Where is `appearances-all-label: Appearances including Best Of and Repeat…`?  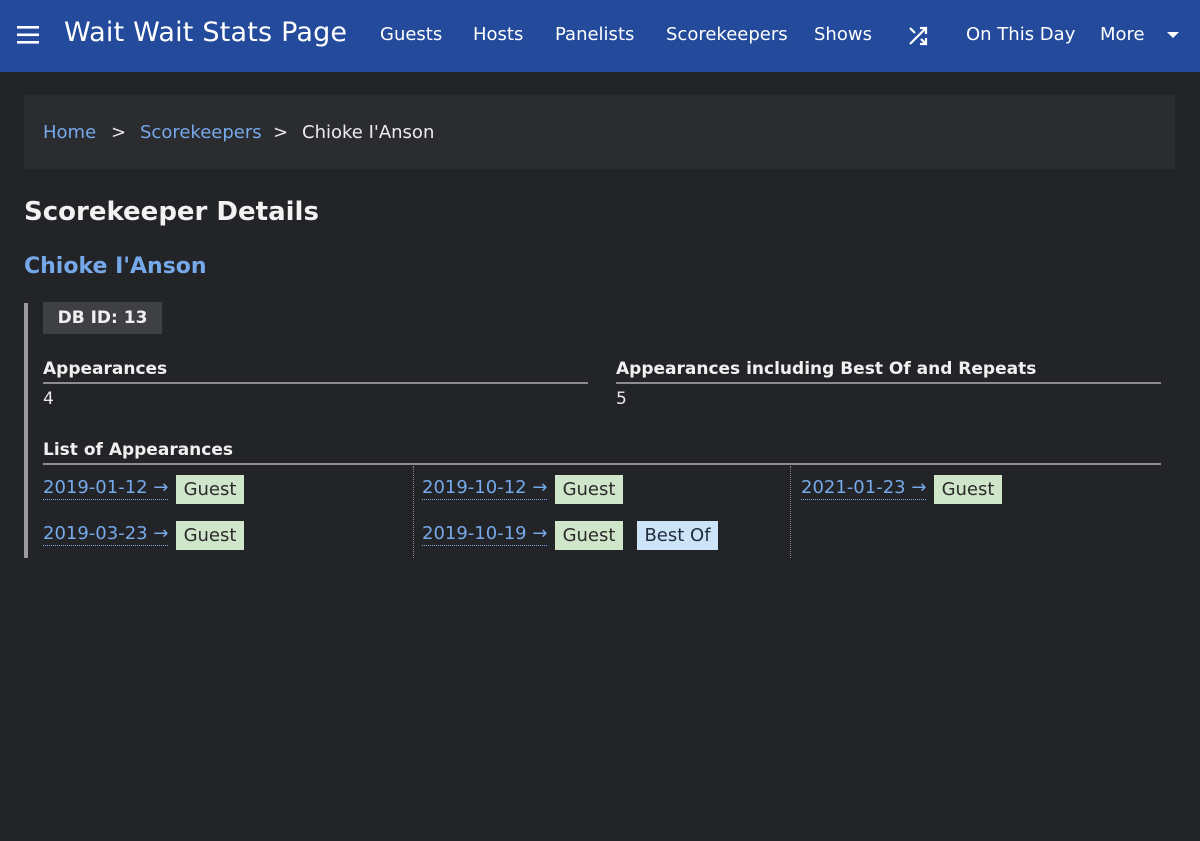 appearances-all-label: Appearances including Best Of and Repeat… is located at coordinates (826, 369).